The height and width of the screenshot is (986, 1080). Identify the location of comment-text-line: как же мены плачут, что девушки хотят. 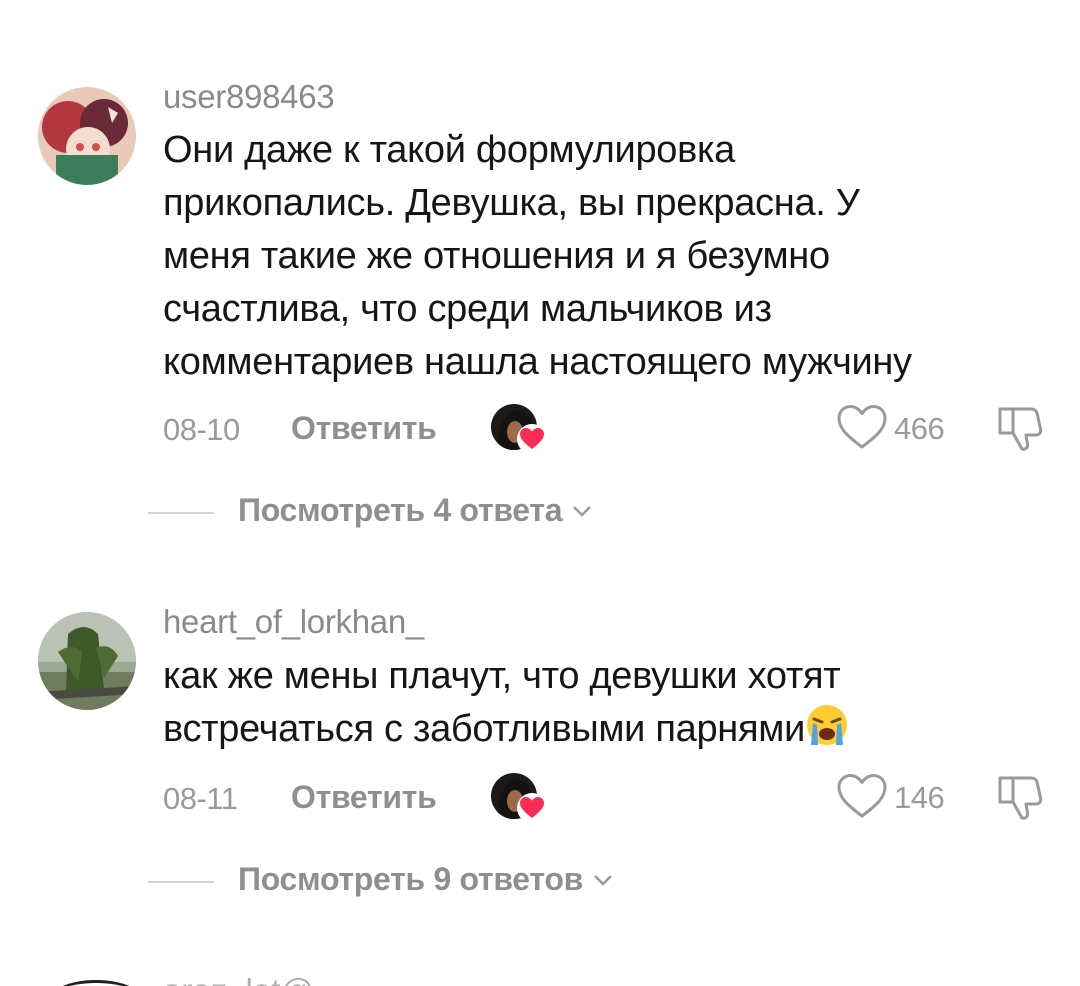
(502, 676).